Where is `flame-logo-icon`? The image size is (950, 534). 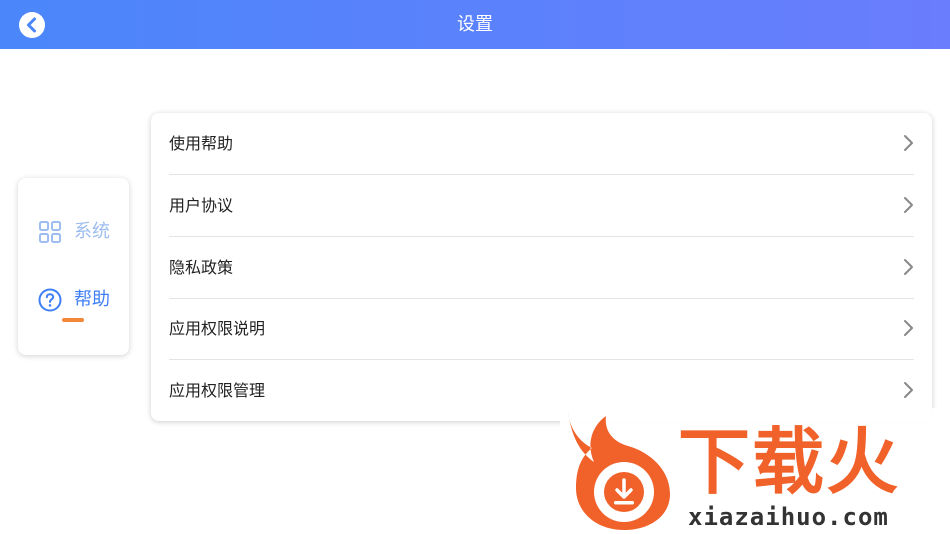
flame-logo-icon is located at coordinates (619, 471).